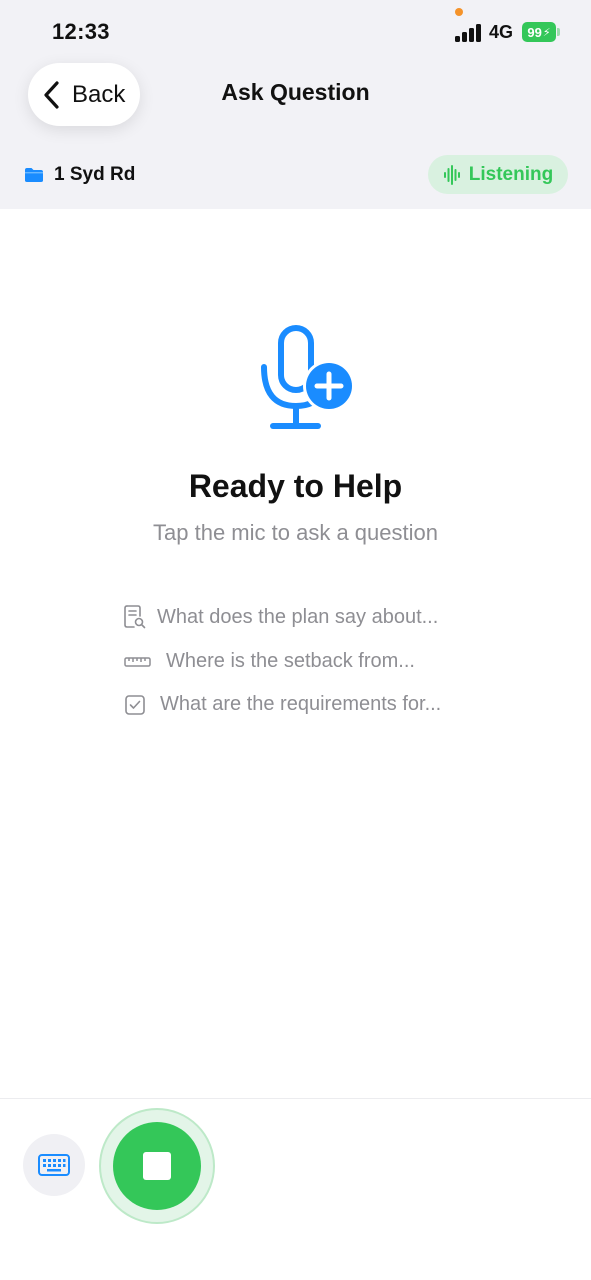  What do you see at coordinates (295, 1189) in the screenshot?
I see `bottom-bar` at bounding box center [295, 1189].